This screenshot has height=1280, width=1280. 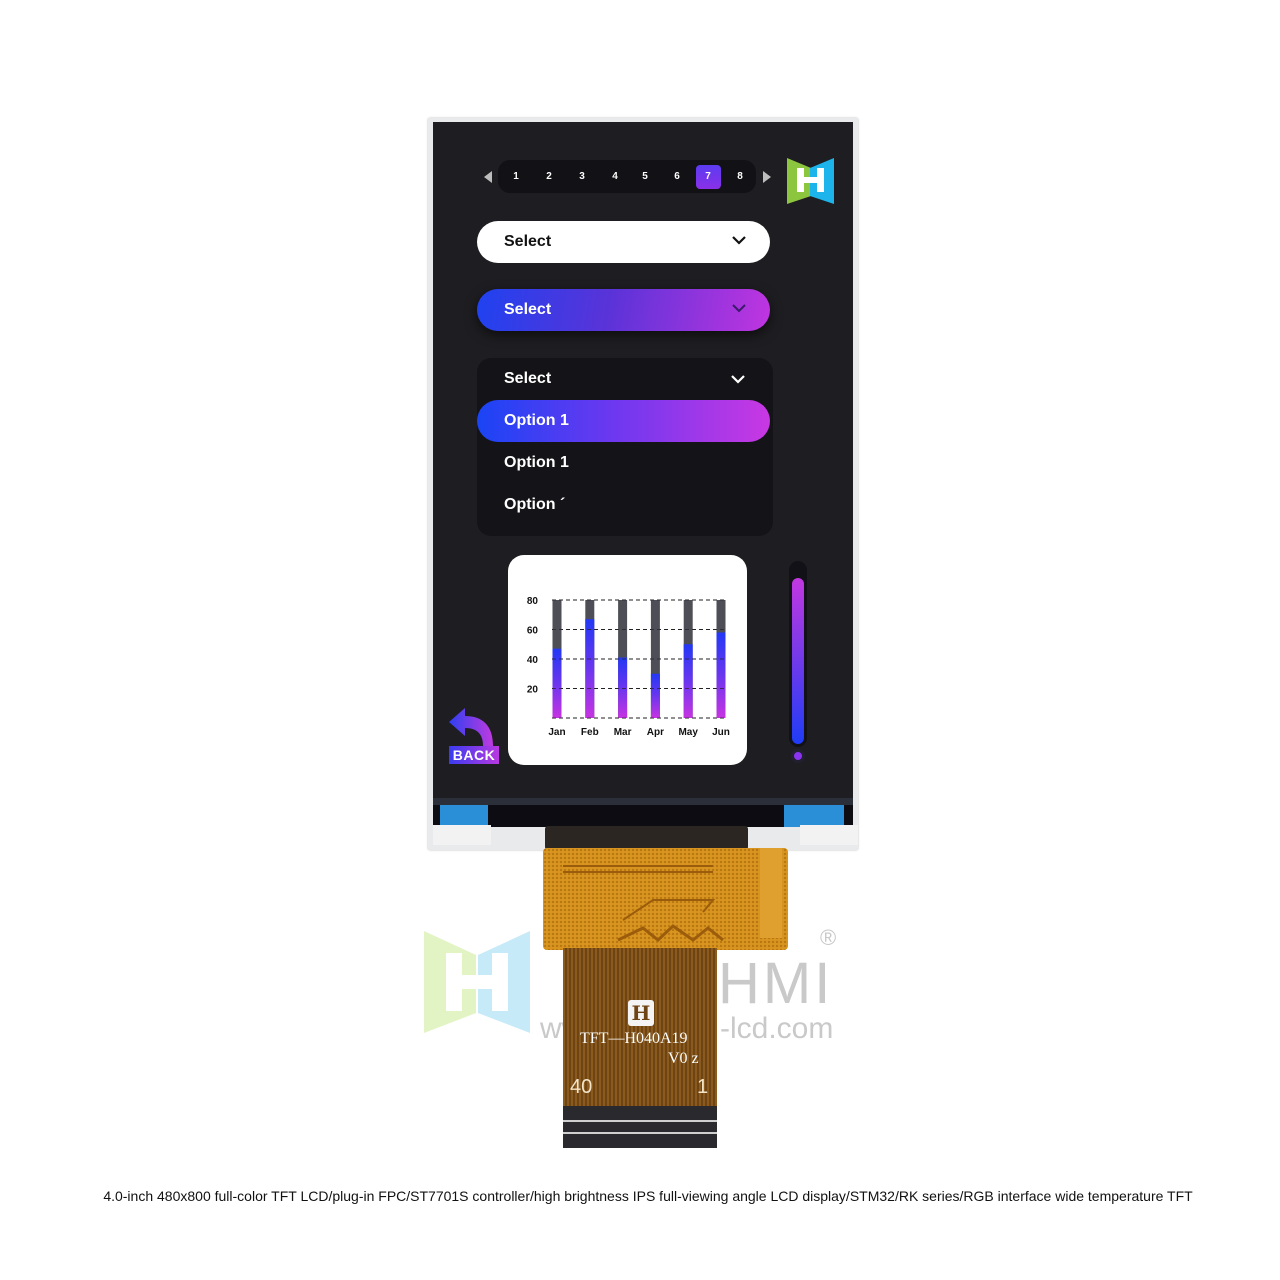 I want to click on slider-fill, so click(x=798, y=661).